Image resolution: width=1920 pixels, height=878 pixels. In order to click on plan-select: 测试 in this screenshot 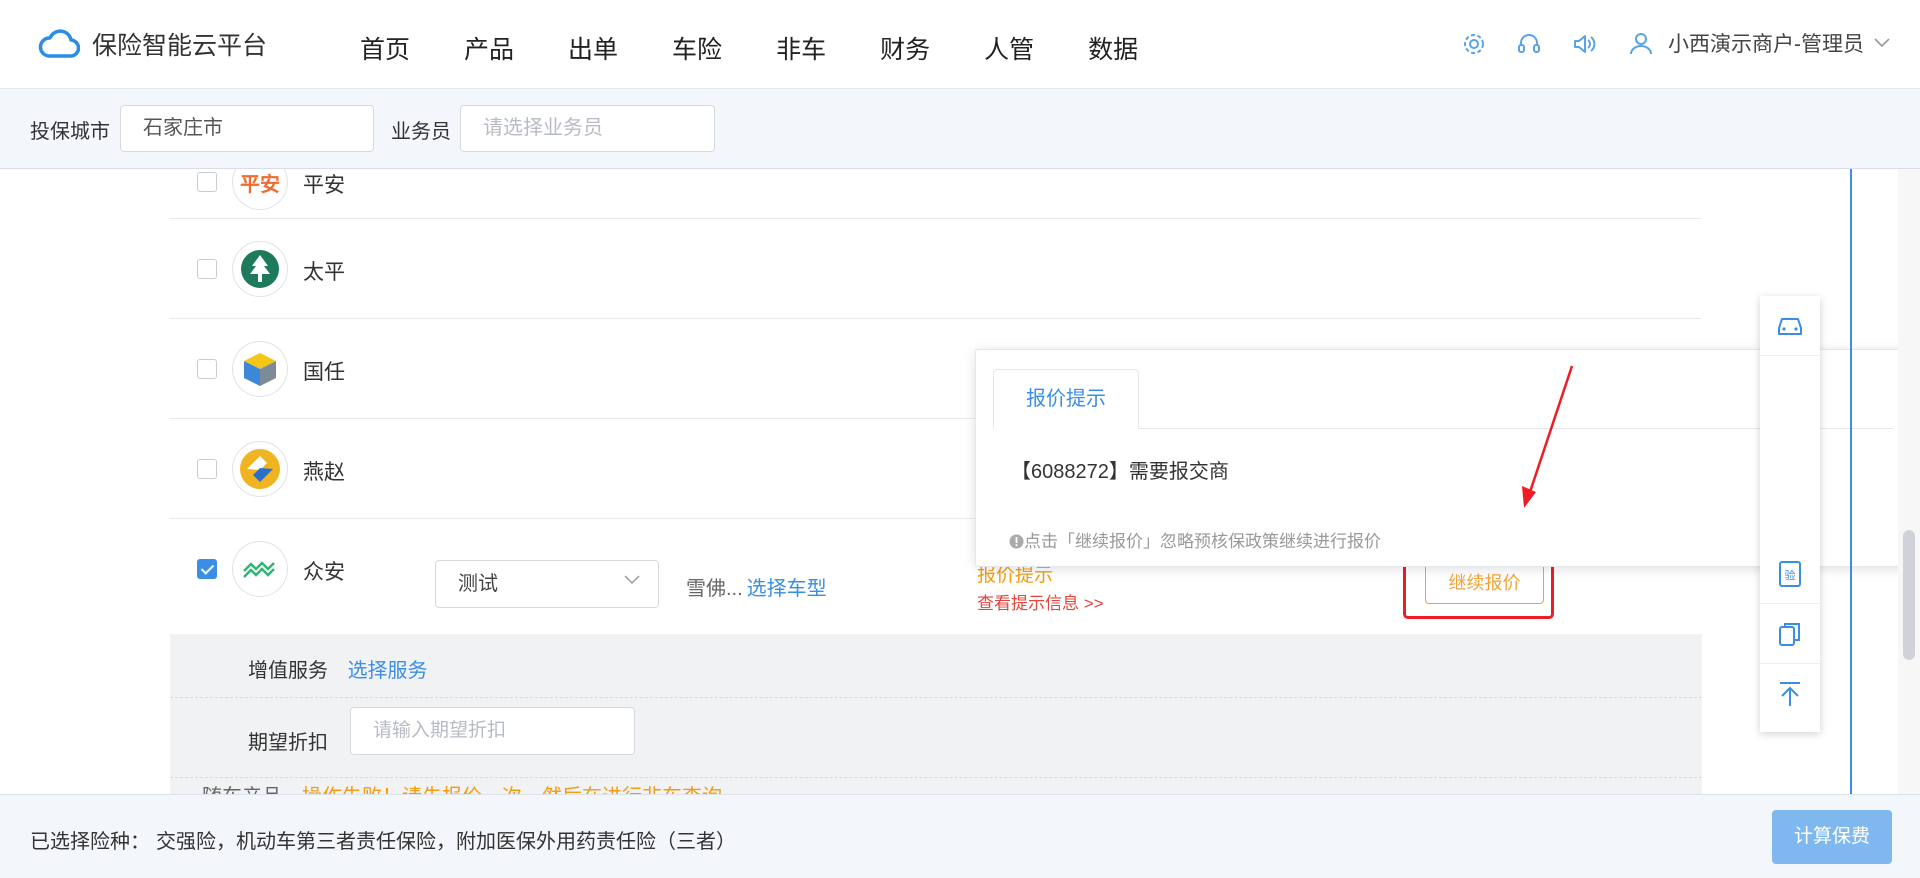, I will do `click(547, 584)`.